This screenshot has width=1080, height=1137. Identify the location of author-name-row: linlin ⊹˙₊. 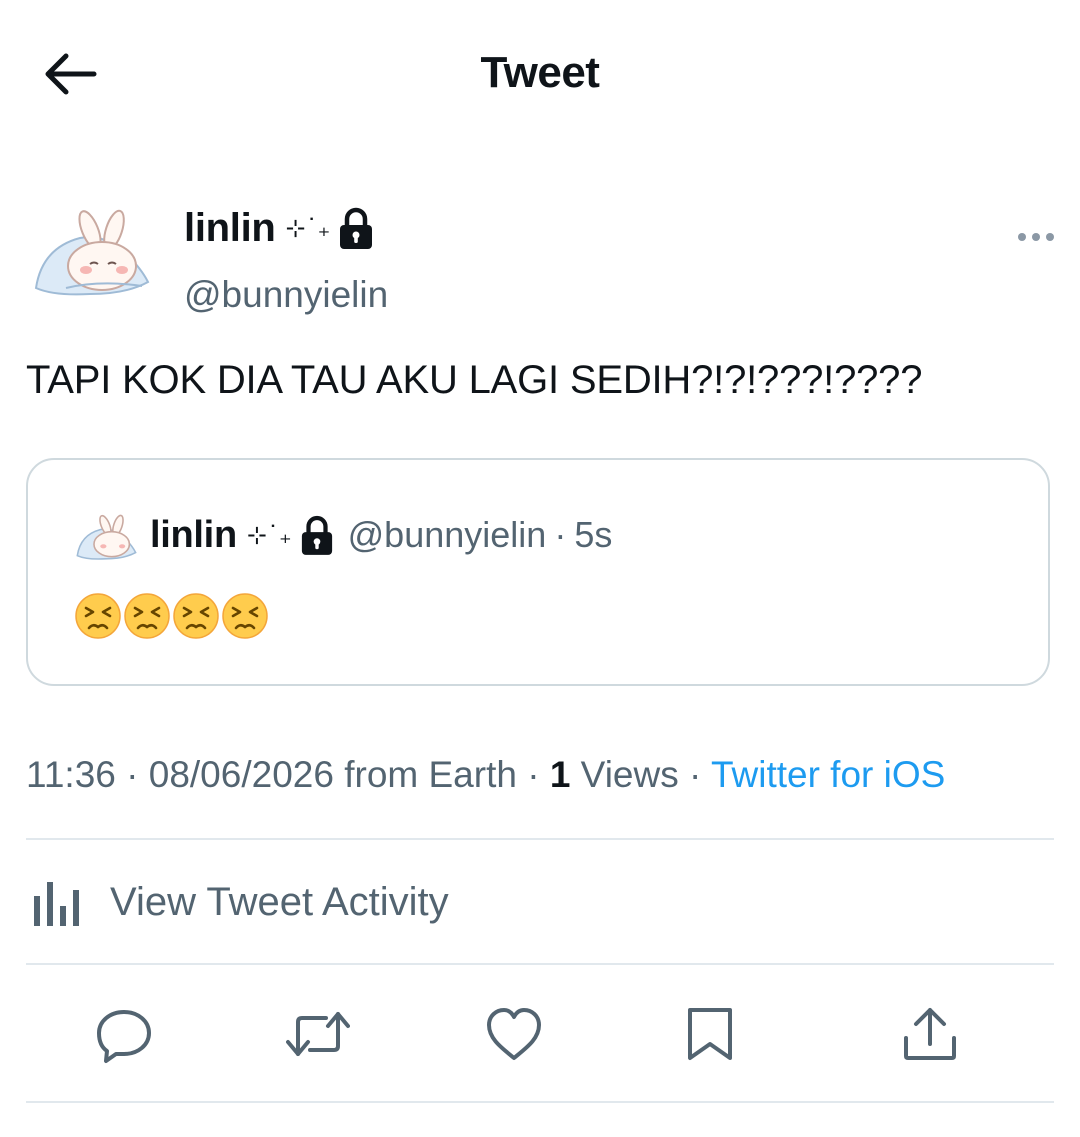
(279, 228).